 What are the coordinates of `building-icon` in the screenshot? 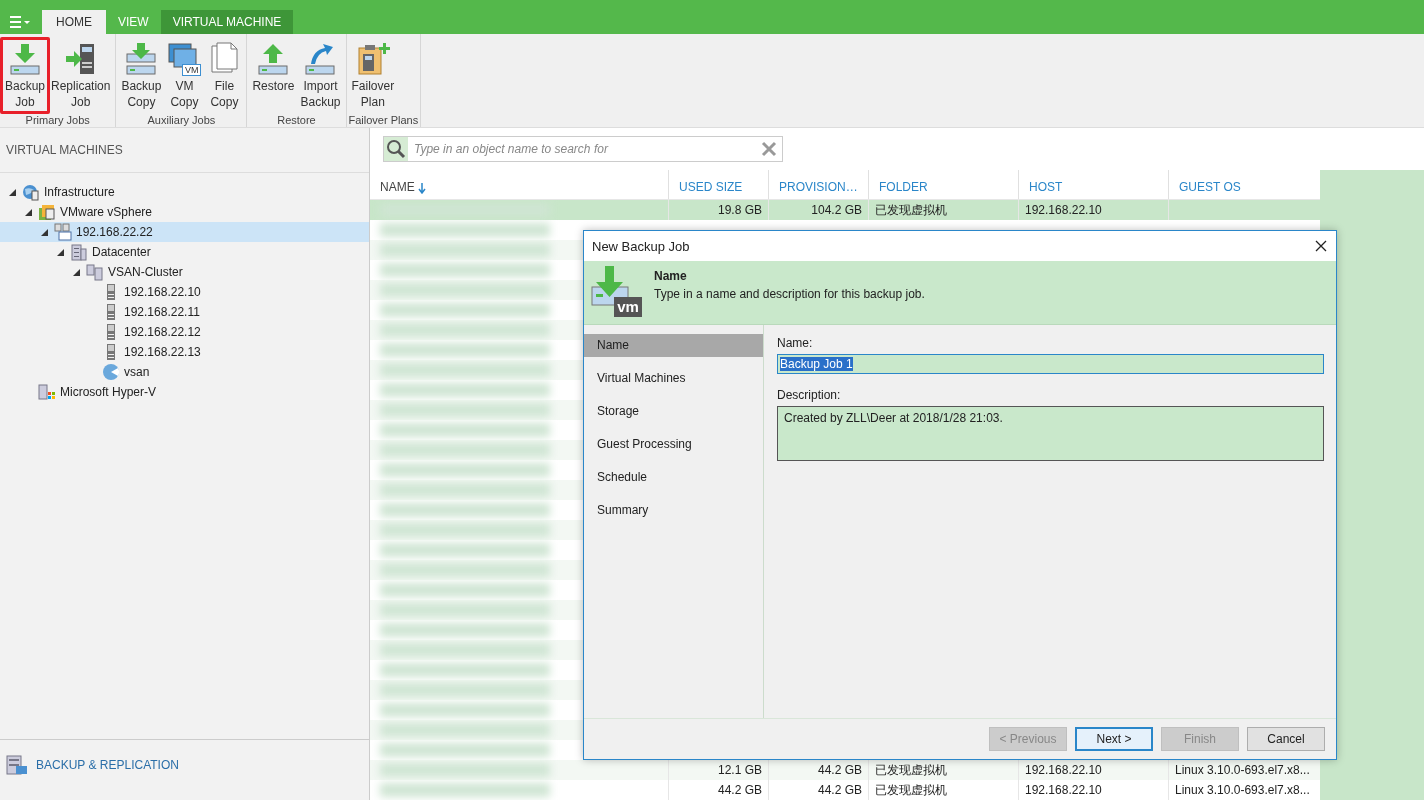 It's located at (79, 252).